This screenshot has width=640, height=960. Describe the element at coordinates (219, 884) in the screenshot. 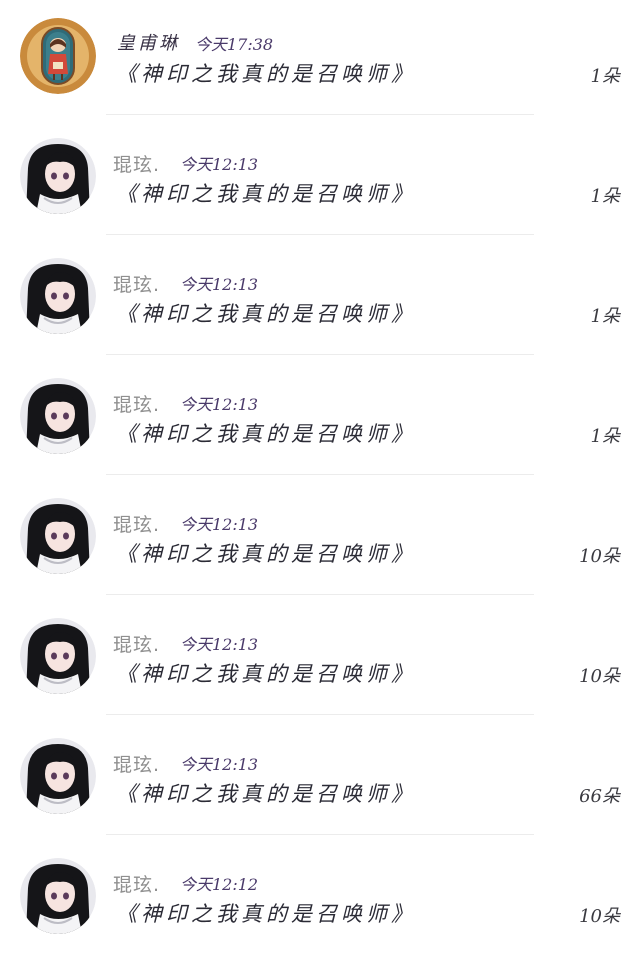

I see `timestamp: 今天12:12` at that location.